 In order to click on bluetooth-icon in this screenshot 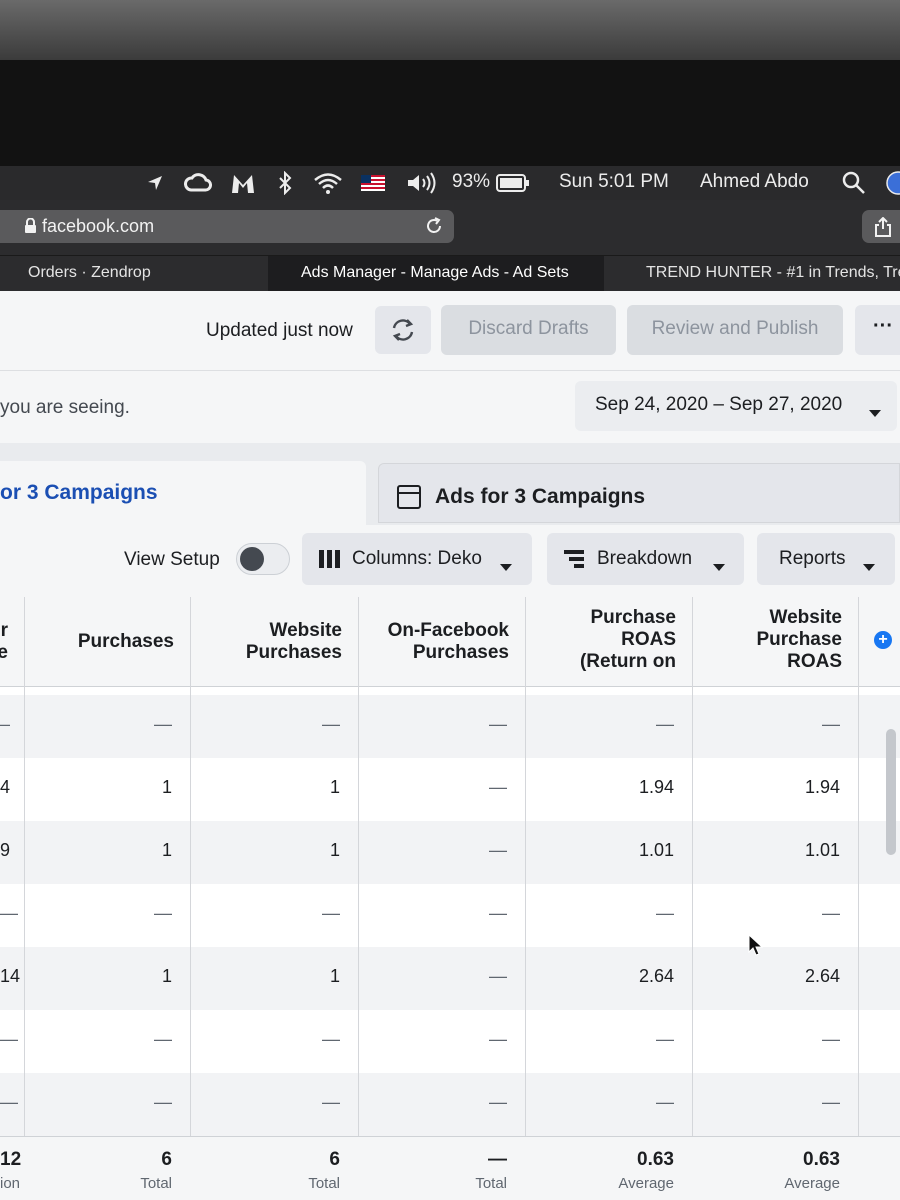, I will do `click(285, 183)`.